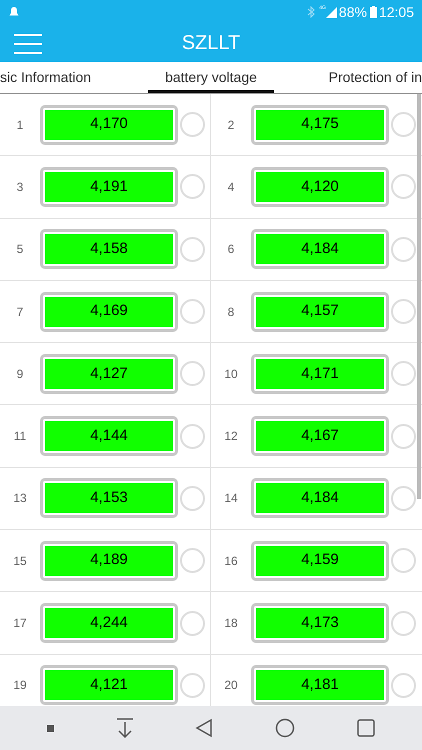  What do you see at coordinates (20, 561) in the screenshot?
I see `cell-number: 15` at bounding box center [20, 561].